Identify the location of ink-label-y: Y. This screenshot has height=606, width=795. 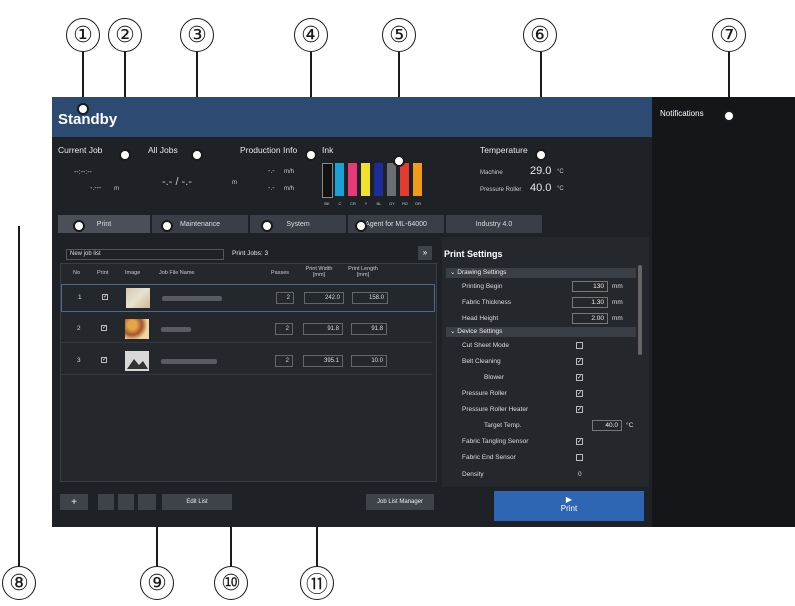
(366, 203).